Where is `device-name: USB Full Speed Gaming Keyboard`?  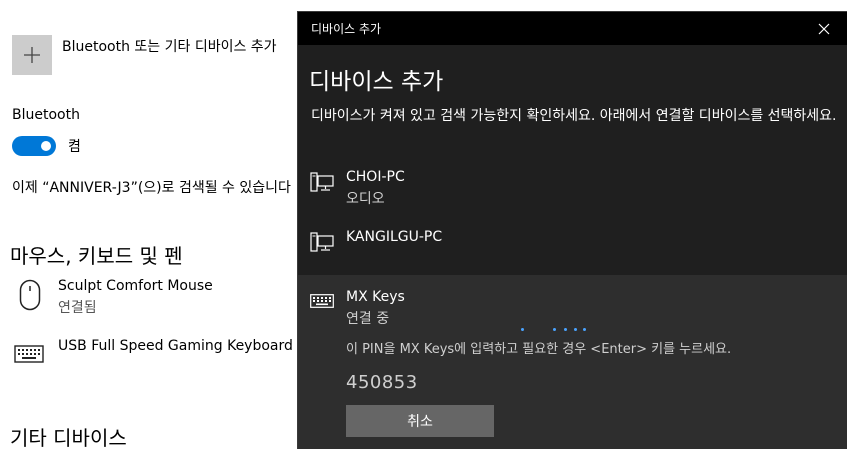
device-name: USB Full Speed Gaming Keyboard is located at coordinates (175, 346).